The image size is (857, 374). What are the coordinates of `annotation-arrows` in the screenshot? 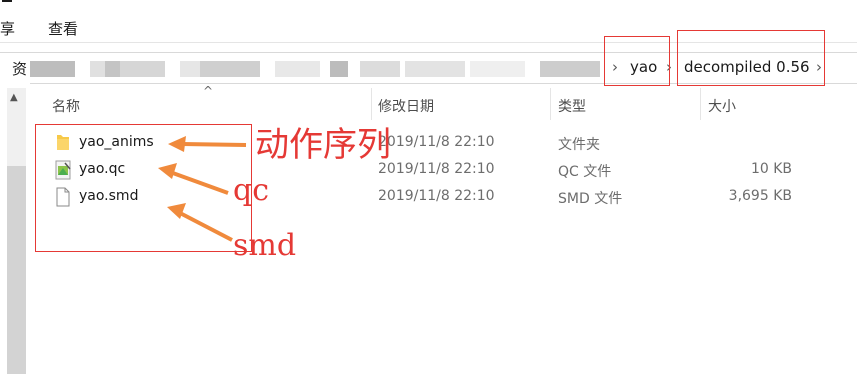 It's located at (202, 189).